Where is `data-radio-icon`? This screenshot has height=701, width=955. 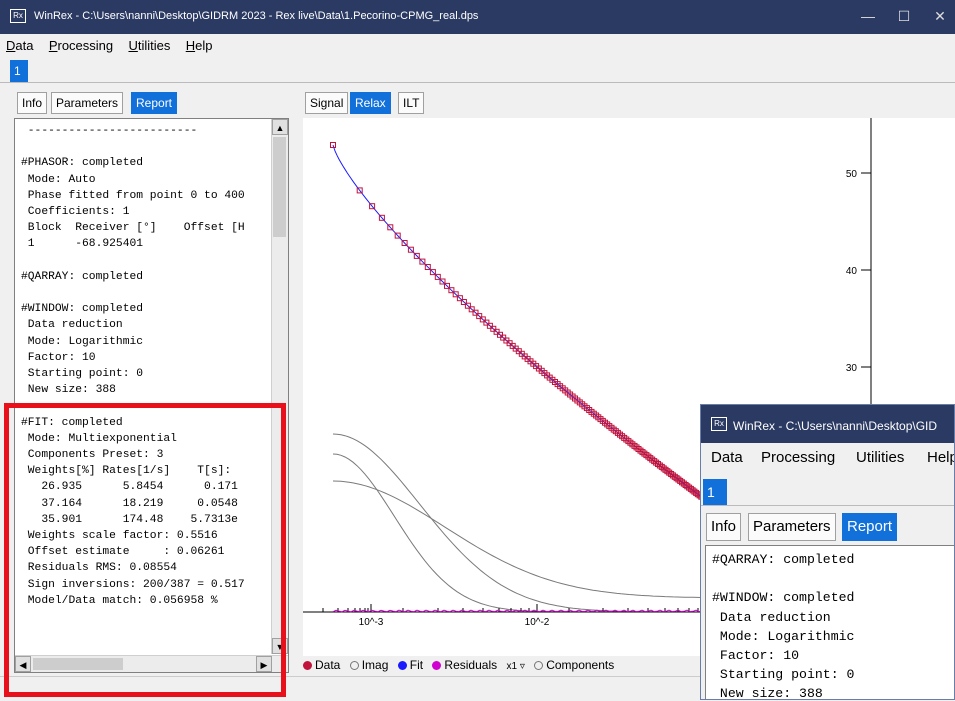
data-radio-icon is located at coordinates (307, 665).